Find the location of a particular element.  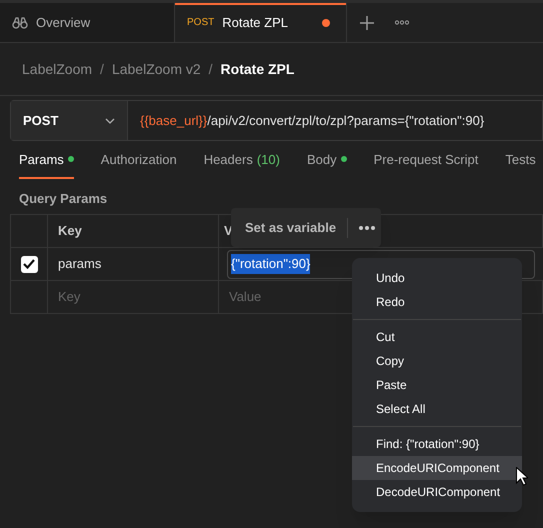

tab-label: Overview is located at coordinates (63, 23).